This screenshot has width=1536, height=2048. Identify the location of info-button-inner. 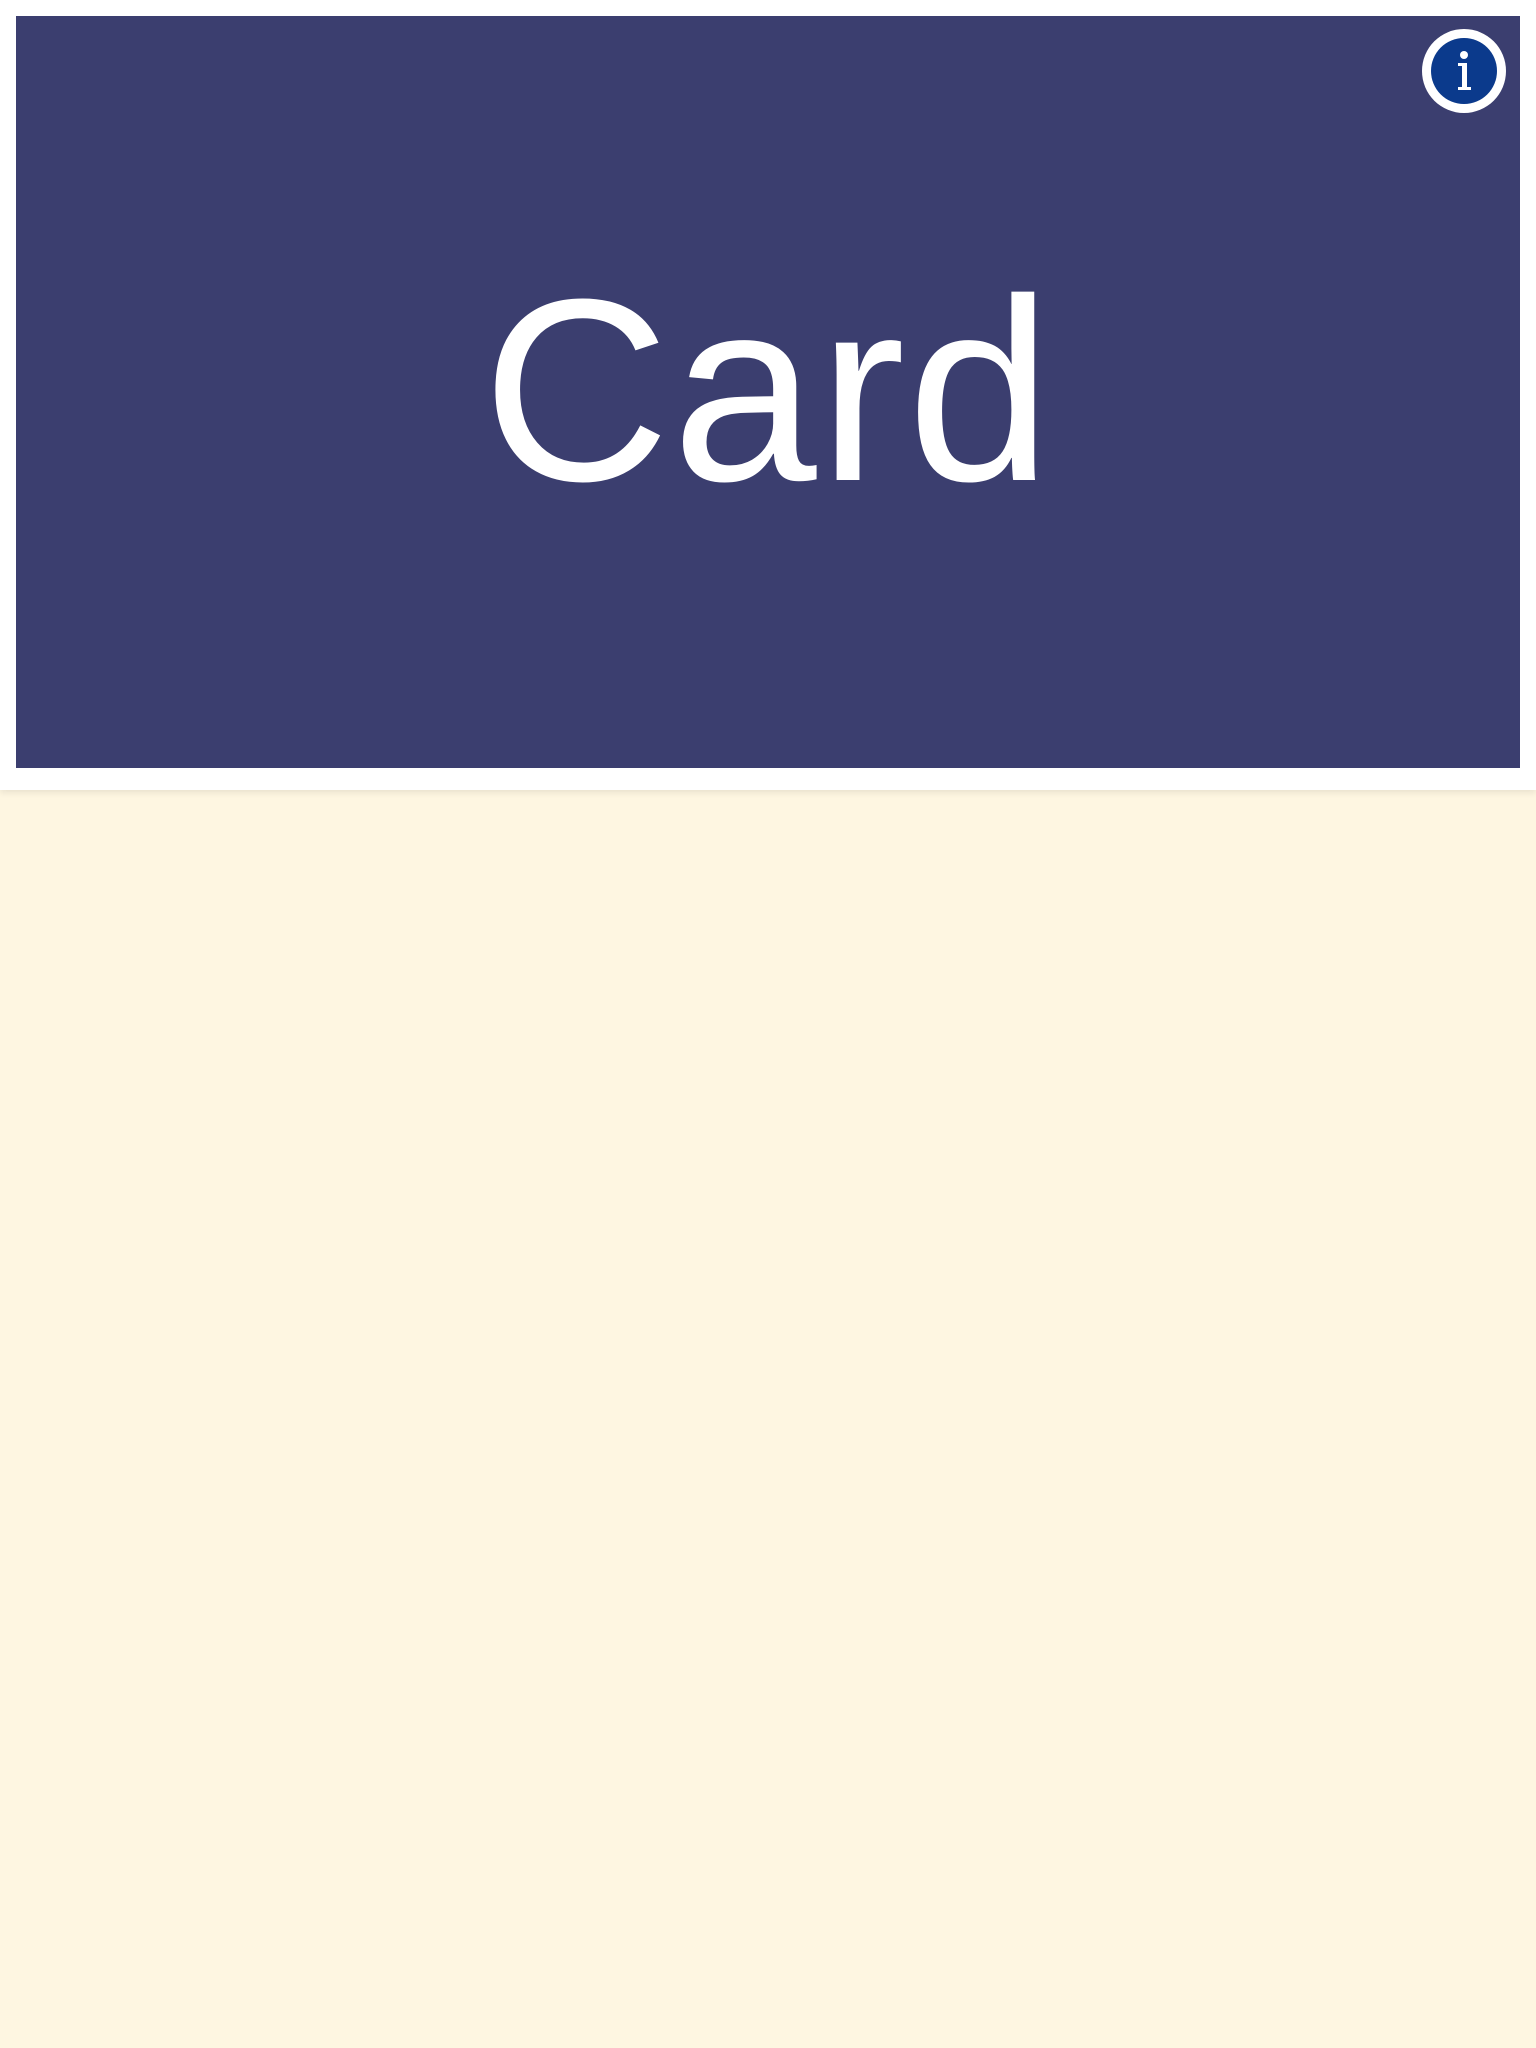
(1464, 71).